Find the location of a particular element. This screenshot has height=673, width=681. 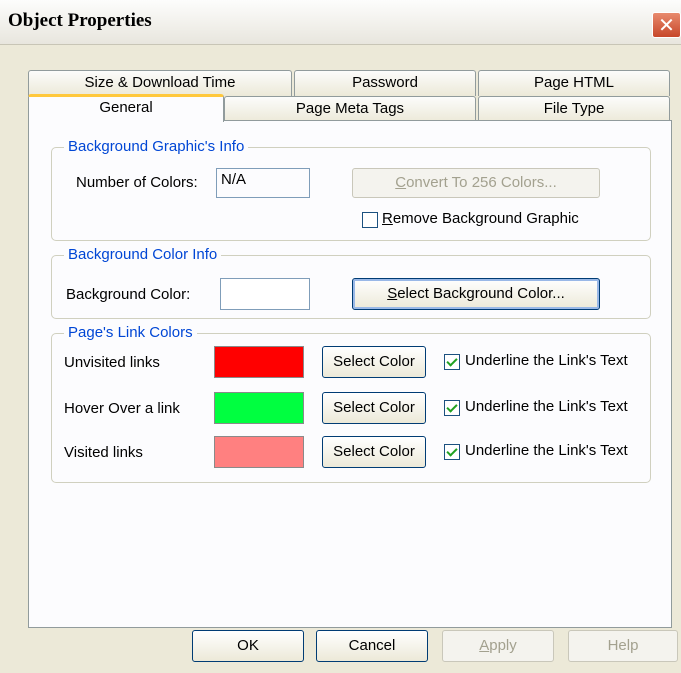

tab-password: Password is located at coordinates (385, 83).